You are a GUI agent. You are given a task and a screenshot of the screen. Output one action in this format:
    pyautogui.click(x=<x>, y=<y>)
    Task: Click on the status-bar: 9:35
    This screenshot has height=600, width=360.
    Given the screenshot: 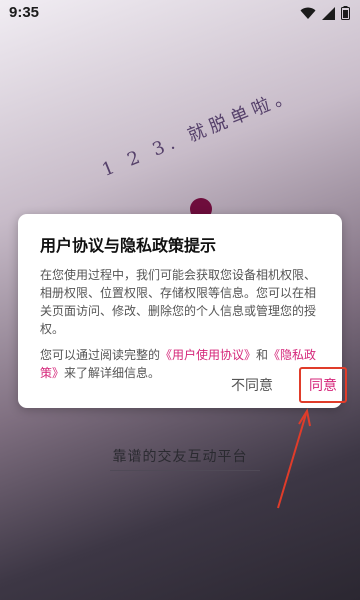 What is the action you would take?
    pyautogui.click(x=180, y=13)
    